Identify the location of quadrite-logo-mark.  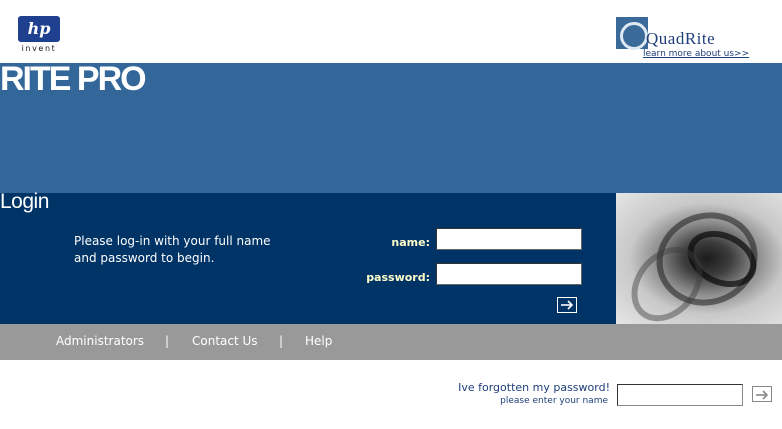
(632, 33).